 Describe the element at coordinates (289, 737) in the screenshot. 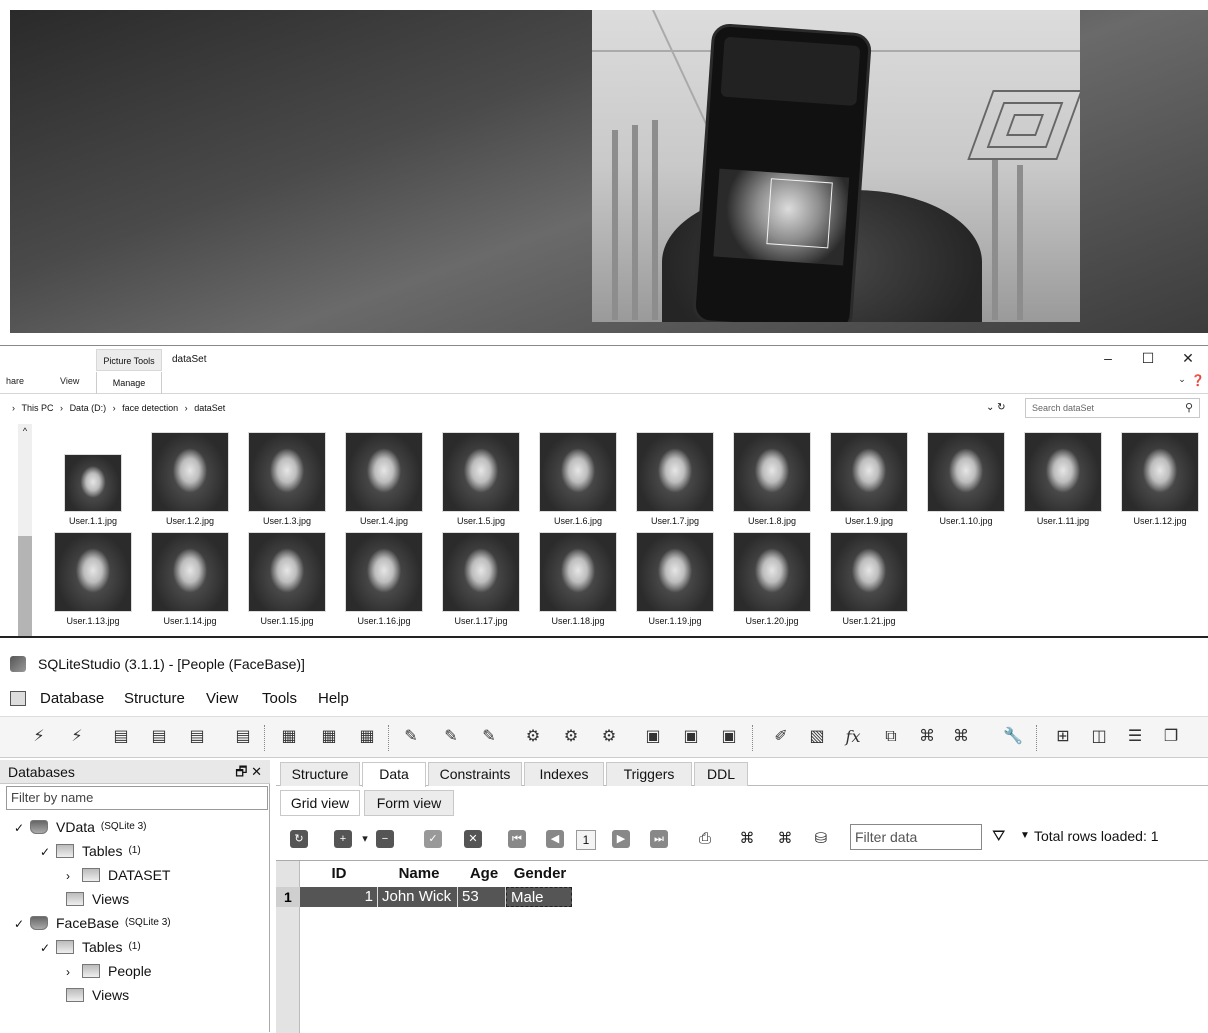

I see `create-table-icon: ▦` at that location.